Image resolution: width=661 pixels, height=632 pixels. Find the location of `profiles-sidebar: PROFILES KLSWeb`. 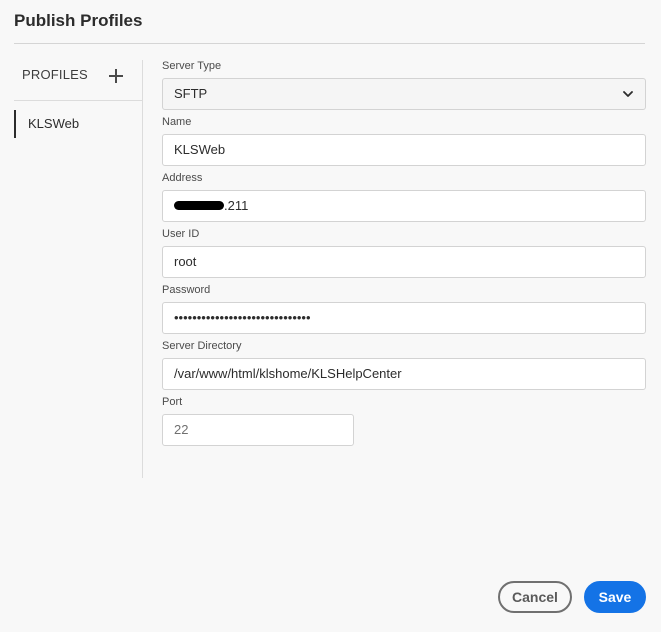

profiles-sidebar: PROFILES KLSWeb is located at coordinates (78, 269).